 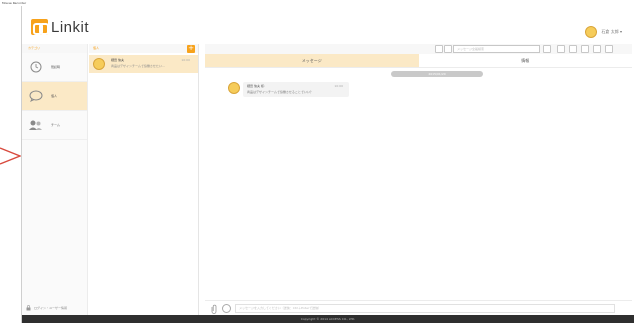 What do you see at coordinates (437, 74) in the screenshot?
I see `date-separator: 2015/01/20` at bounding box center [437, 74].